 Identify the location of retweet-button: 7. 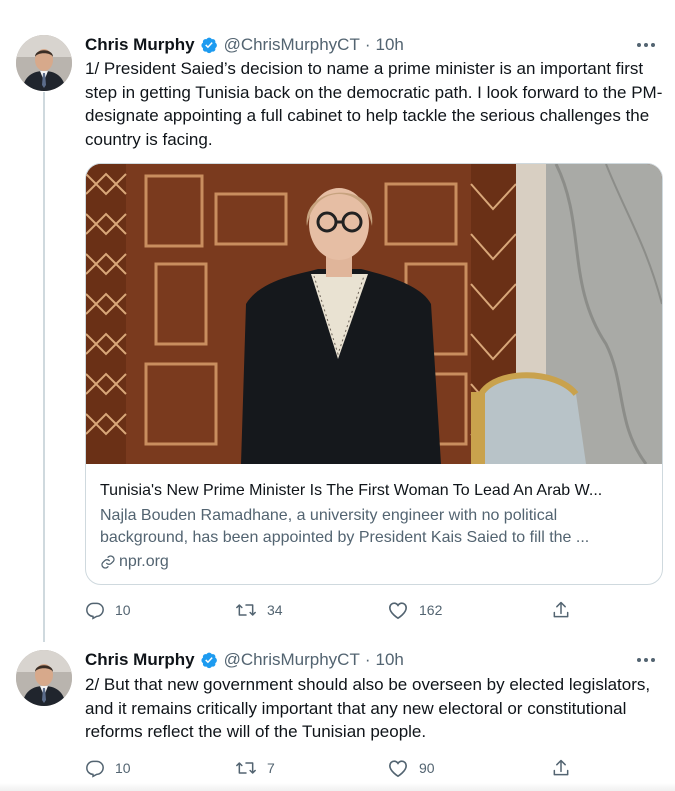
(255, 768).